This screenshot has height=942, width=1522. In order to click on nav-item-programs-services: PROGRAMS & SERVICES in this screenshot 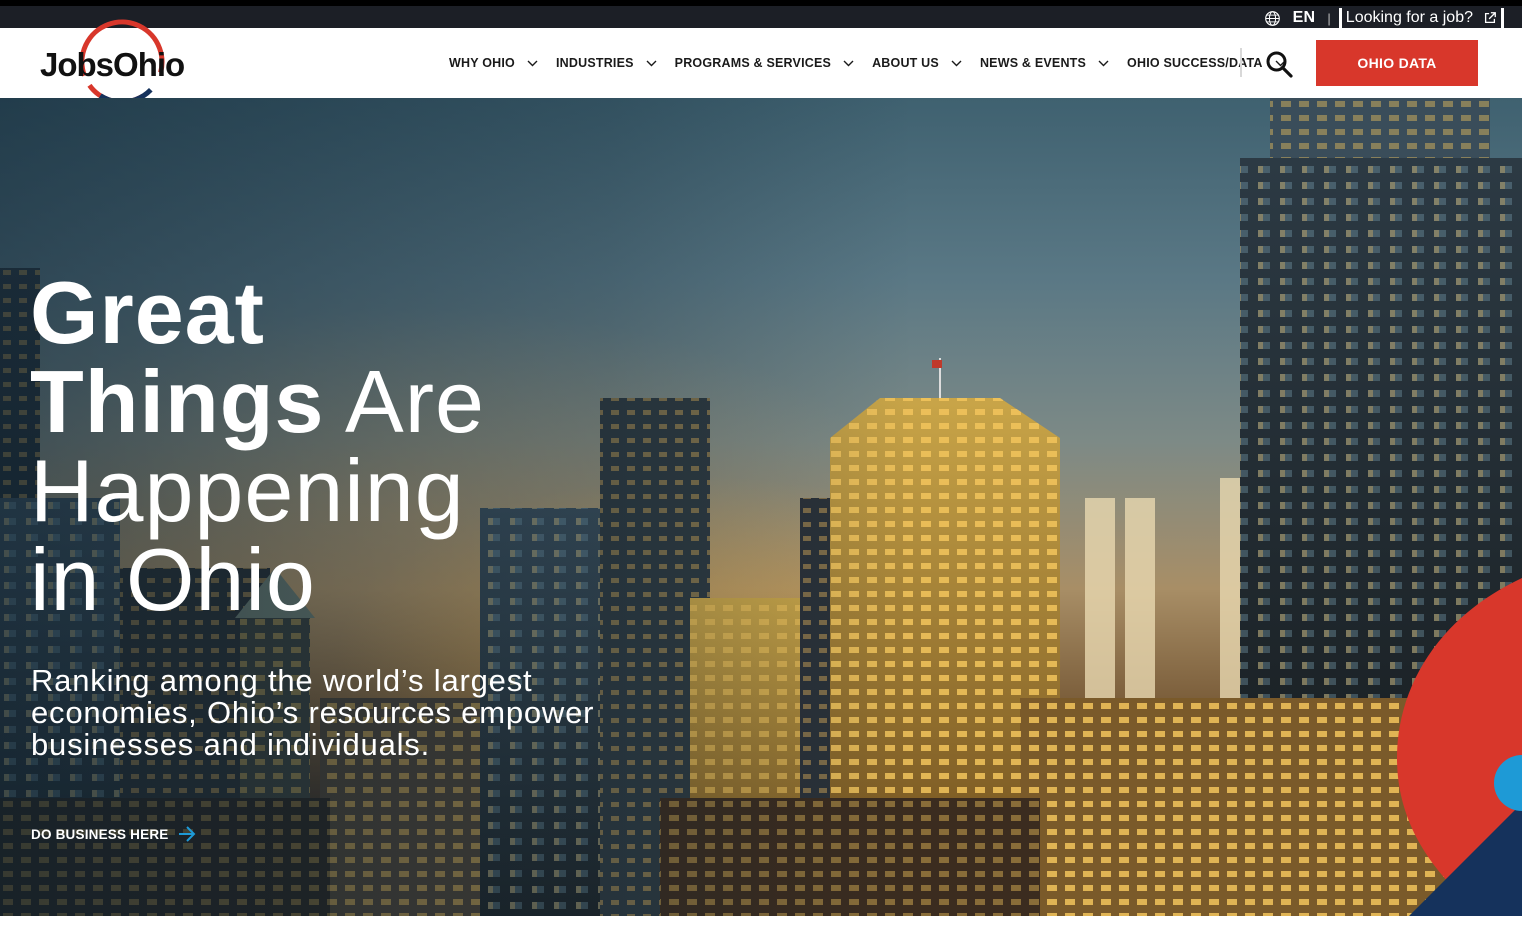, I will do `click(764, 63)`.